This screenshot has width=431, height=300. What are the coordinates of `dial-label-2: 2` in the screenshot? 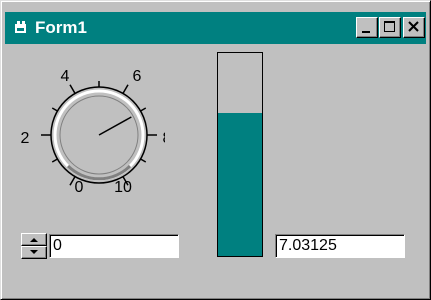 It's located at (25, 138).